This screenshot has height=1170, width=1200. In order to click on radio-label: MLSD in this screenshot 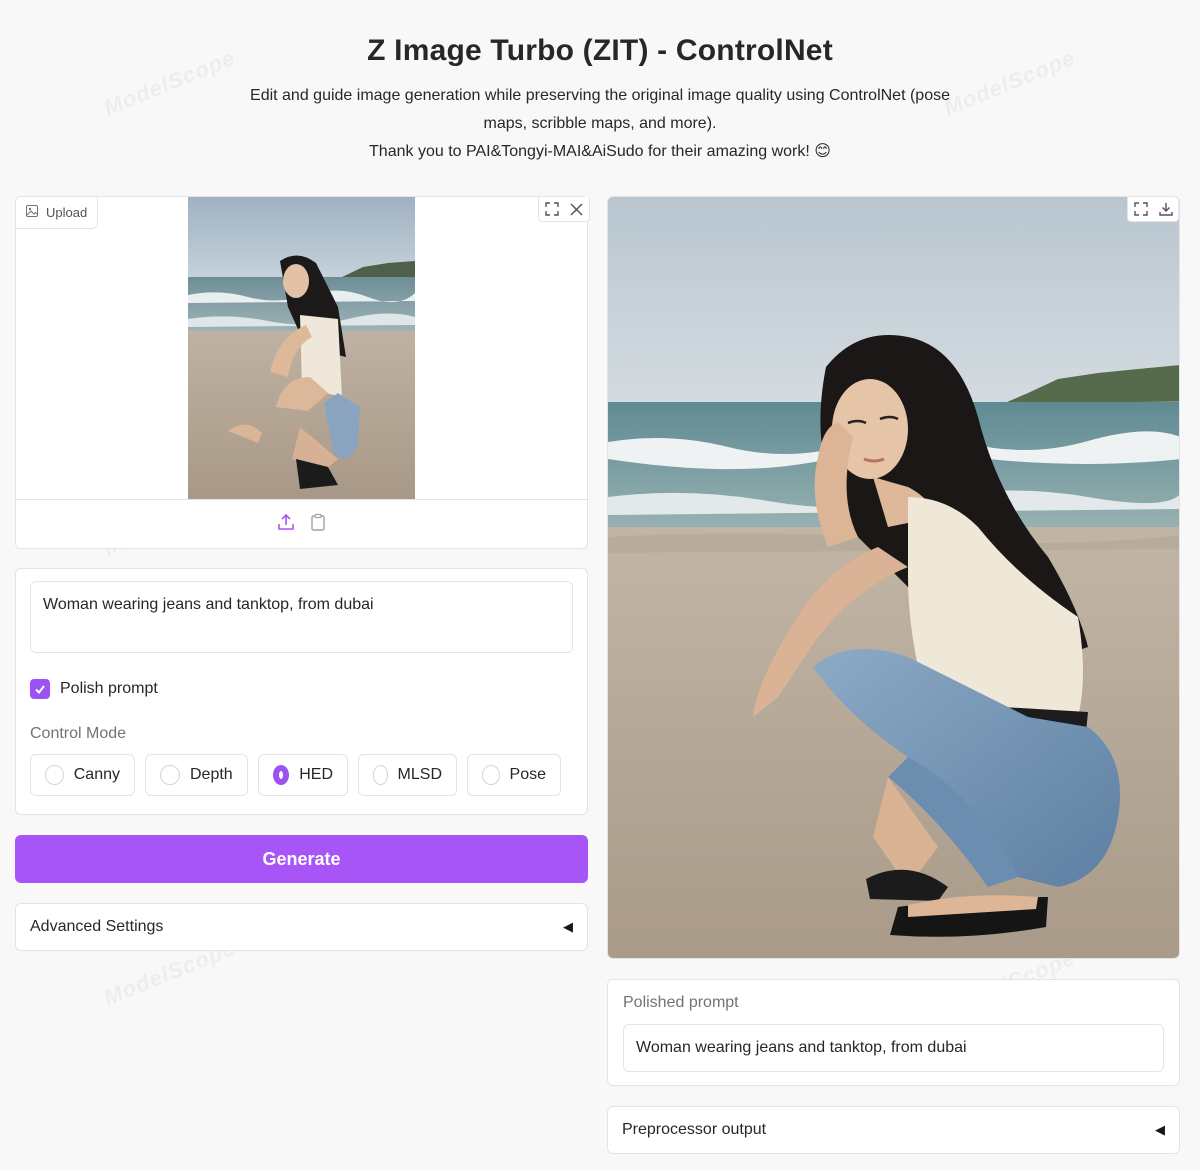, I will do `click(419, 774)`.